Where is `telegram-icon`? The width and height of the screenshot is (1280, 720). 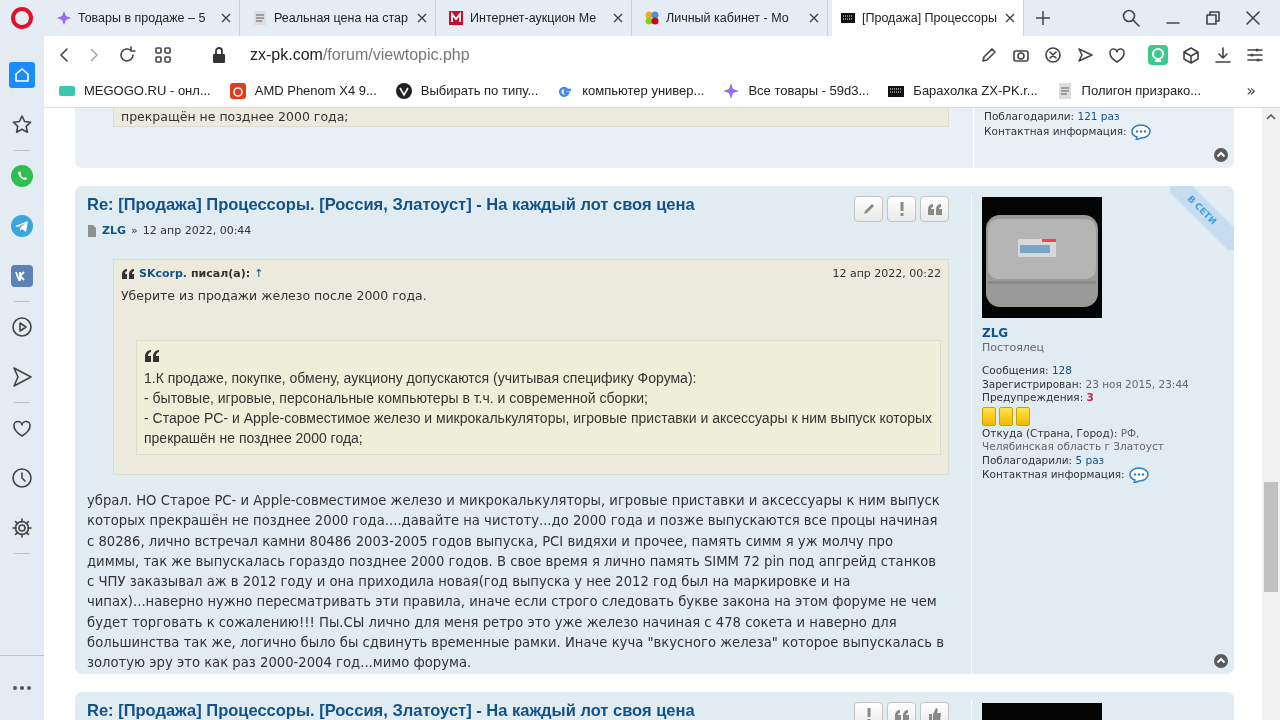
telegram-icon is located at coordinates (22, 226).